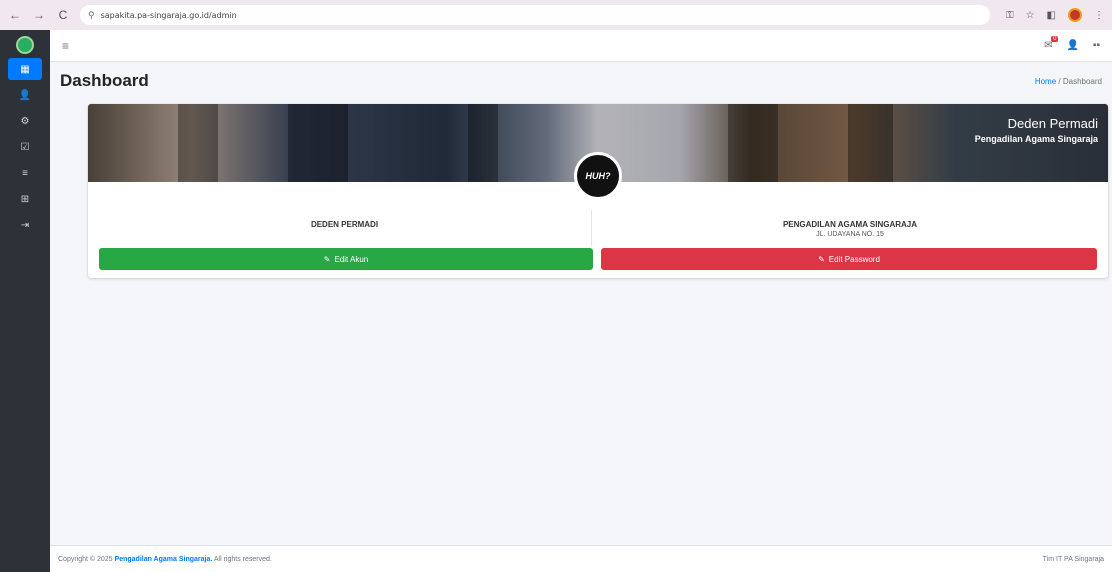 The width and height of the screenshot is (1112, 572). I want to click on copyright-prefix: Copyright © 2025, so click(85, 559).